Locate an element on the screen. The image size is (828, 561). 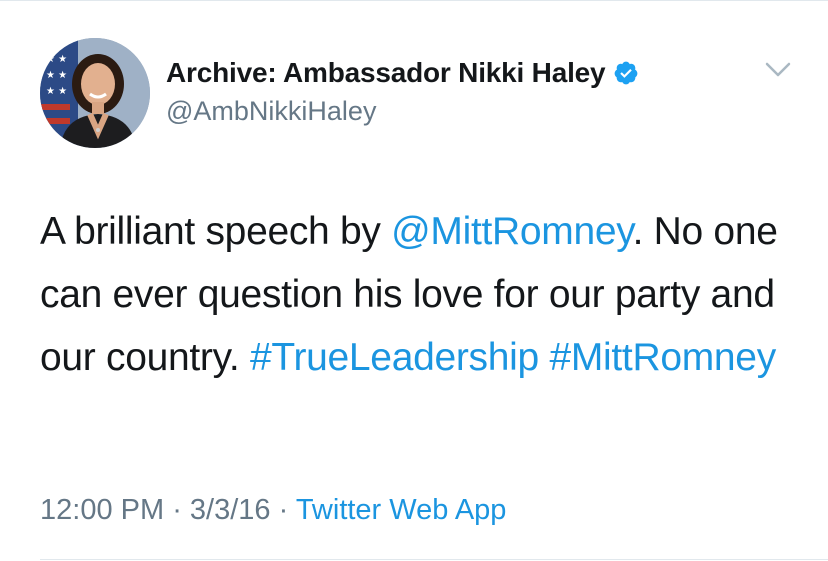
profile-photo-icon: ★ ★ ★ ★ ★ ★ is located at coordinates (95, 93).